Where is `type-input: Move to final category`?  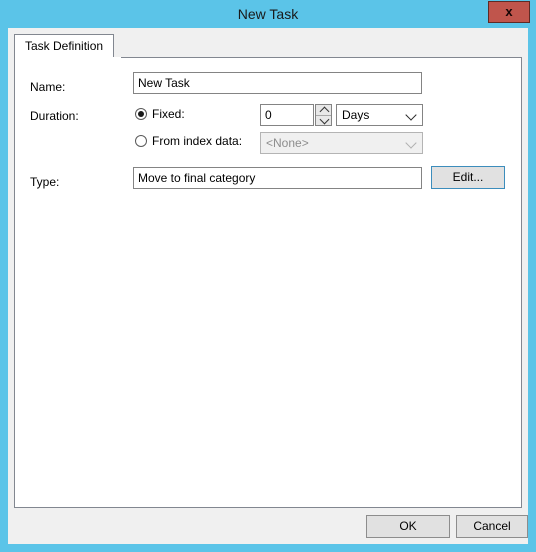 type-input: Move to final category is located at coordinates (277, 178).